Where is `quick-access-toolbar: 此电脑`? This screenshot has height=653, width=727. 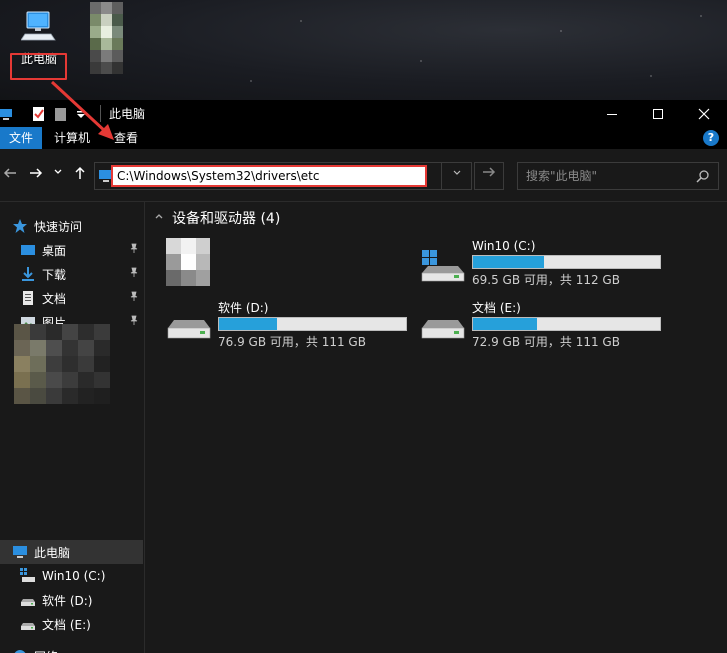
quick-access-toolbar: 此电脑 is located at coordinates (72, 113).